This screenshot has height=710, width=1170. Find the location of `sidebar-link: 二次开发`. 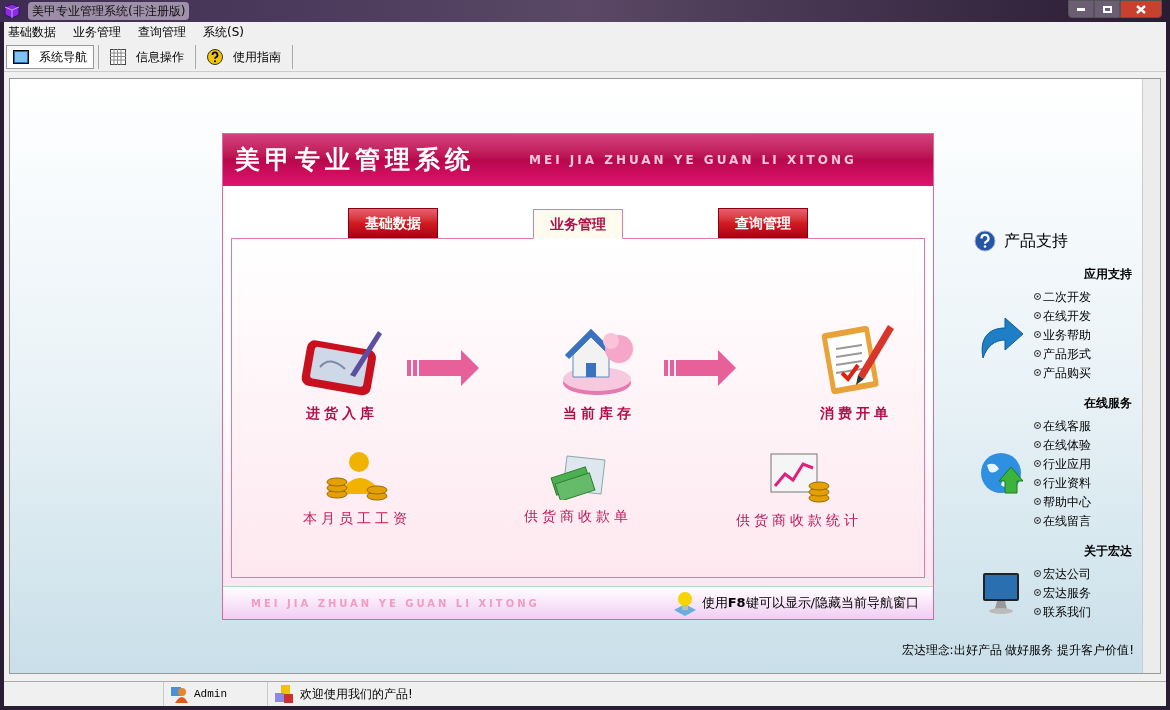

sidebar-link: 二次开发 is located at coordinates (1067, 296).